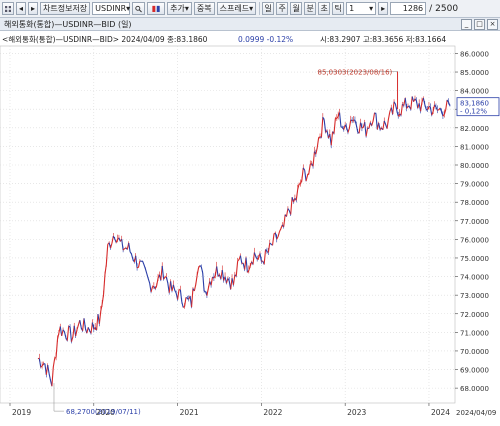  What do you see at coordinates (236, 8) in the screenshot?
I see `spread-button: 스프레드▾` at bounding box center [236, 8].